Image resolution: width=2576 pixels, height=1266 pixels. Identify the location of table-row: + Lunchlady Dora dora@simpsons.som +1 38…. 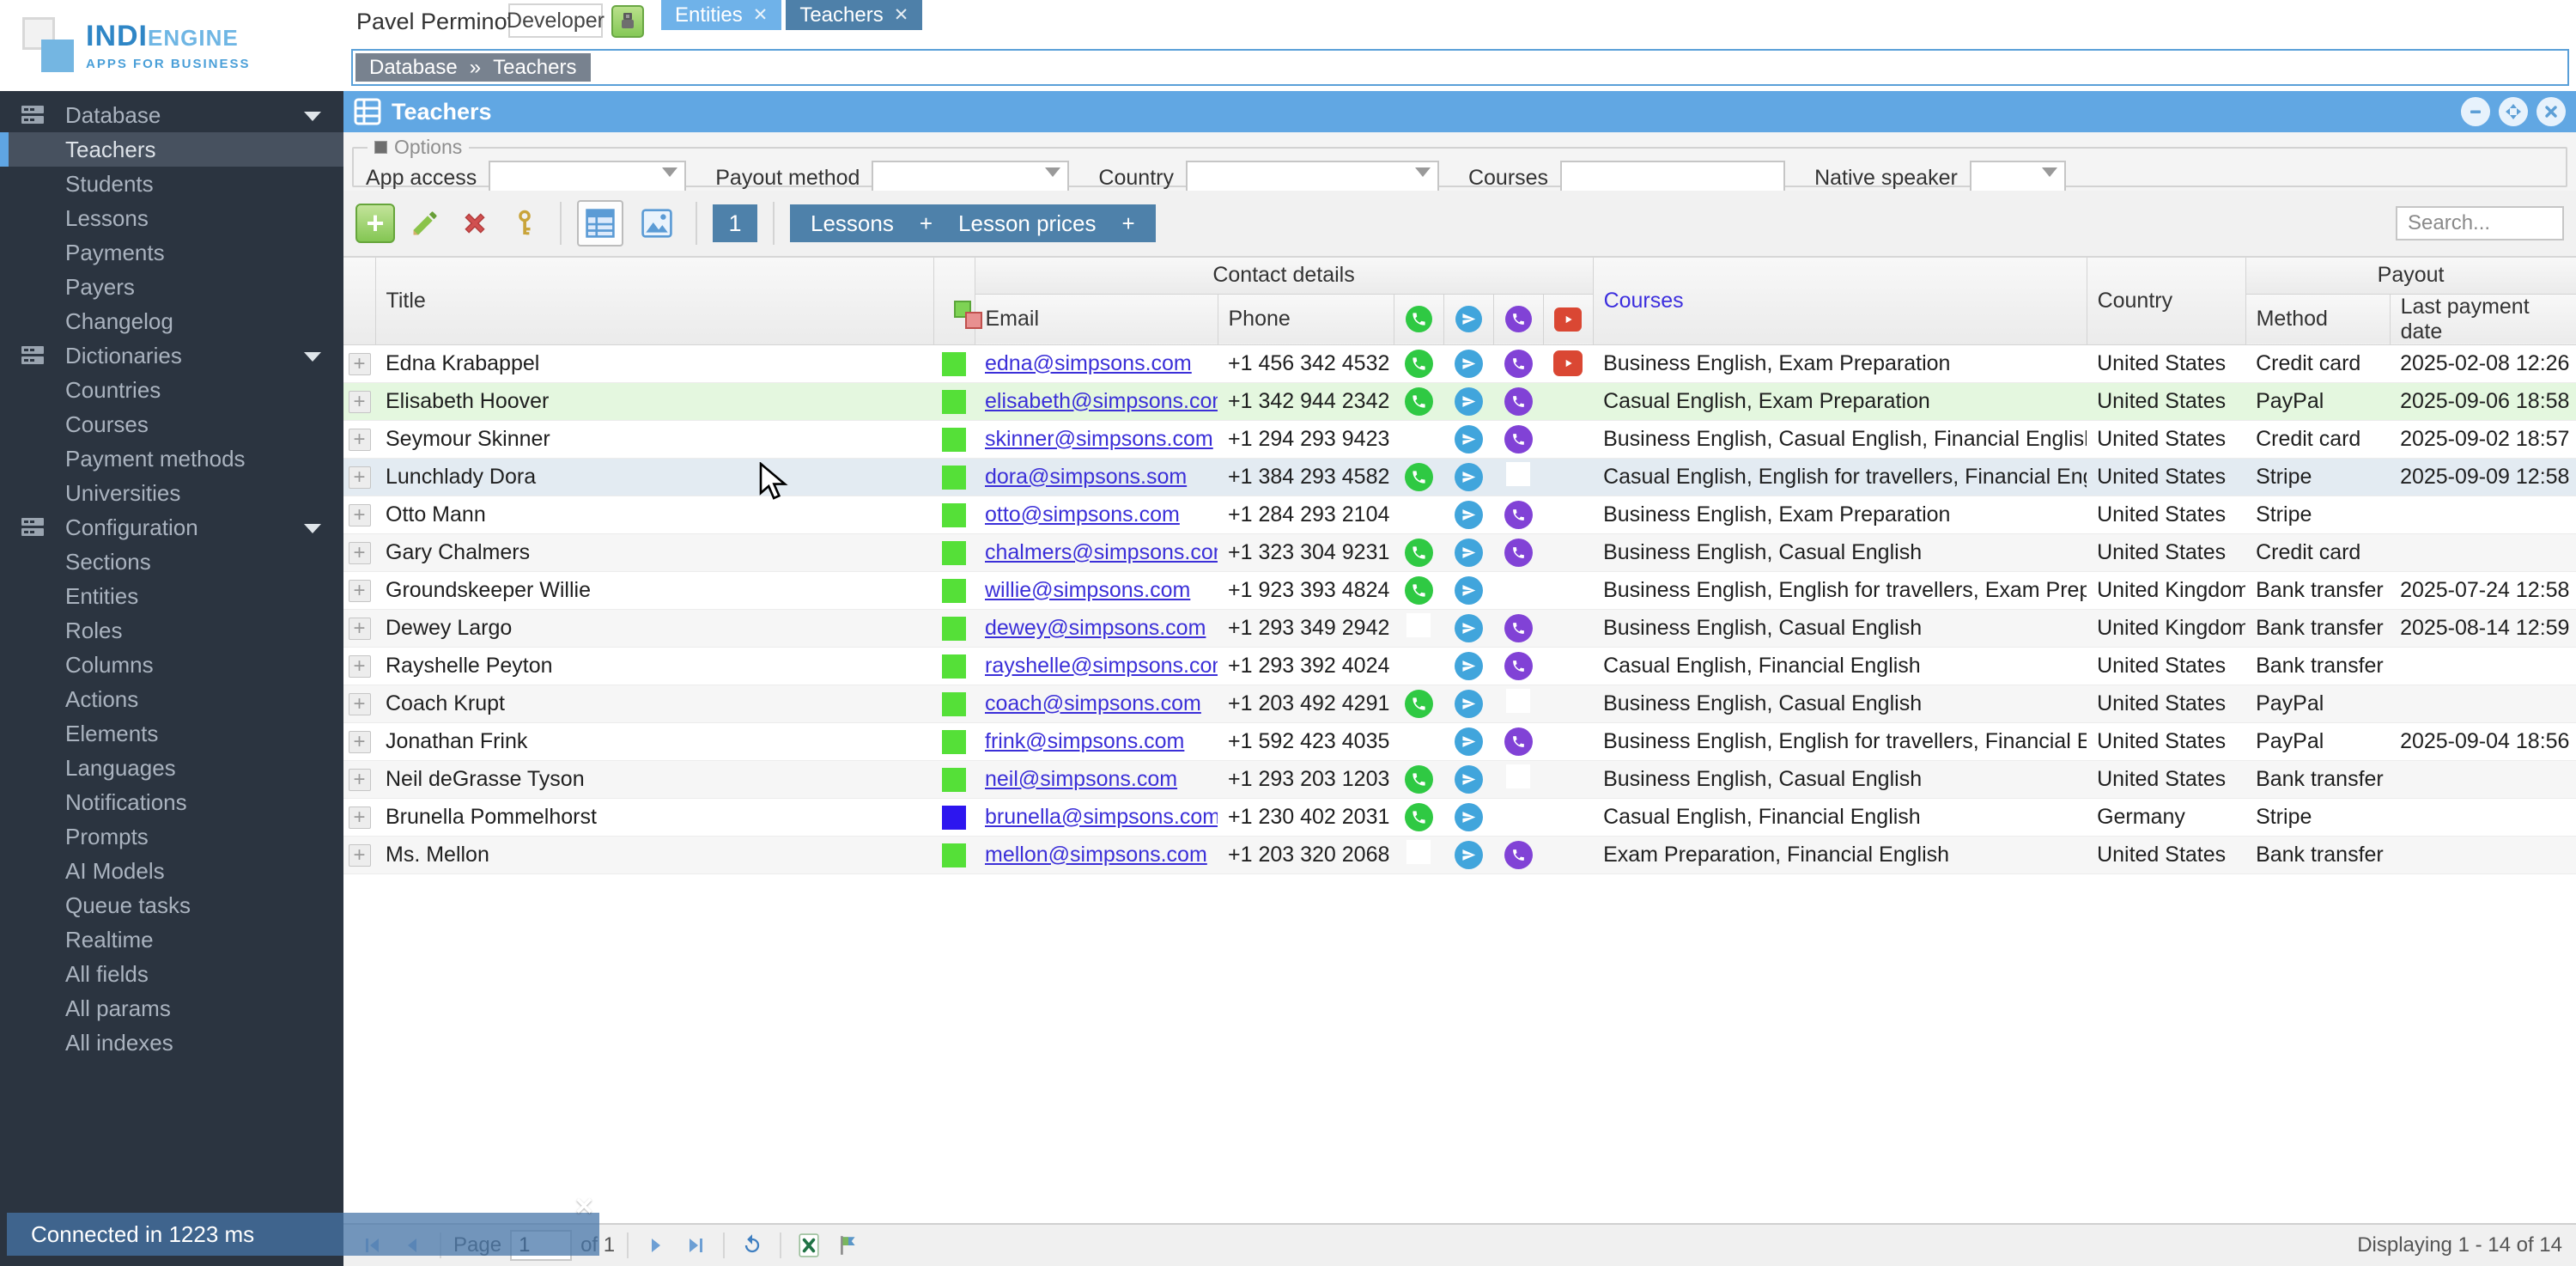
(1459, 477).